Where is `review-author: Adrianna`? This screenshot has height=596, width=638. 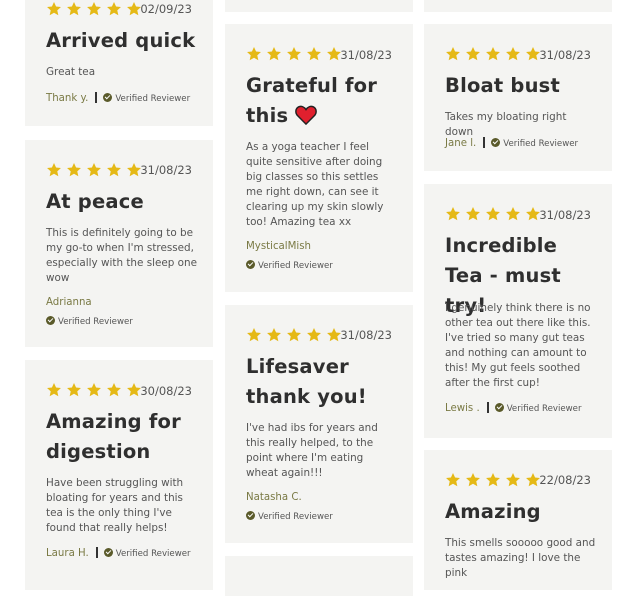 review-author: Adrianna is located at coordinates (69, 302).